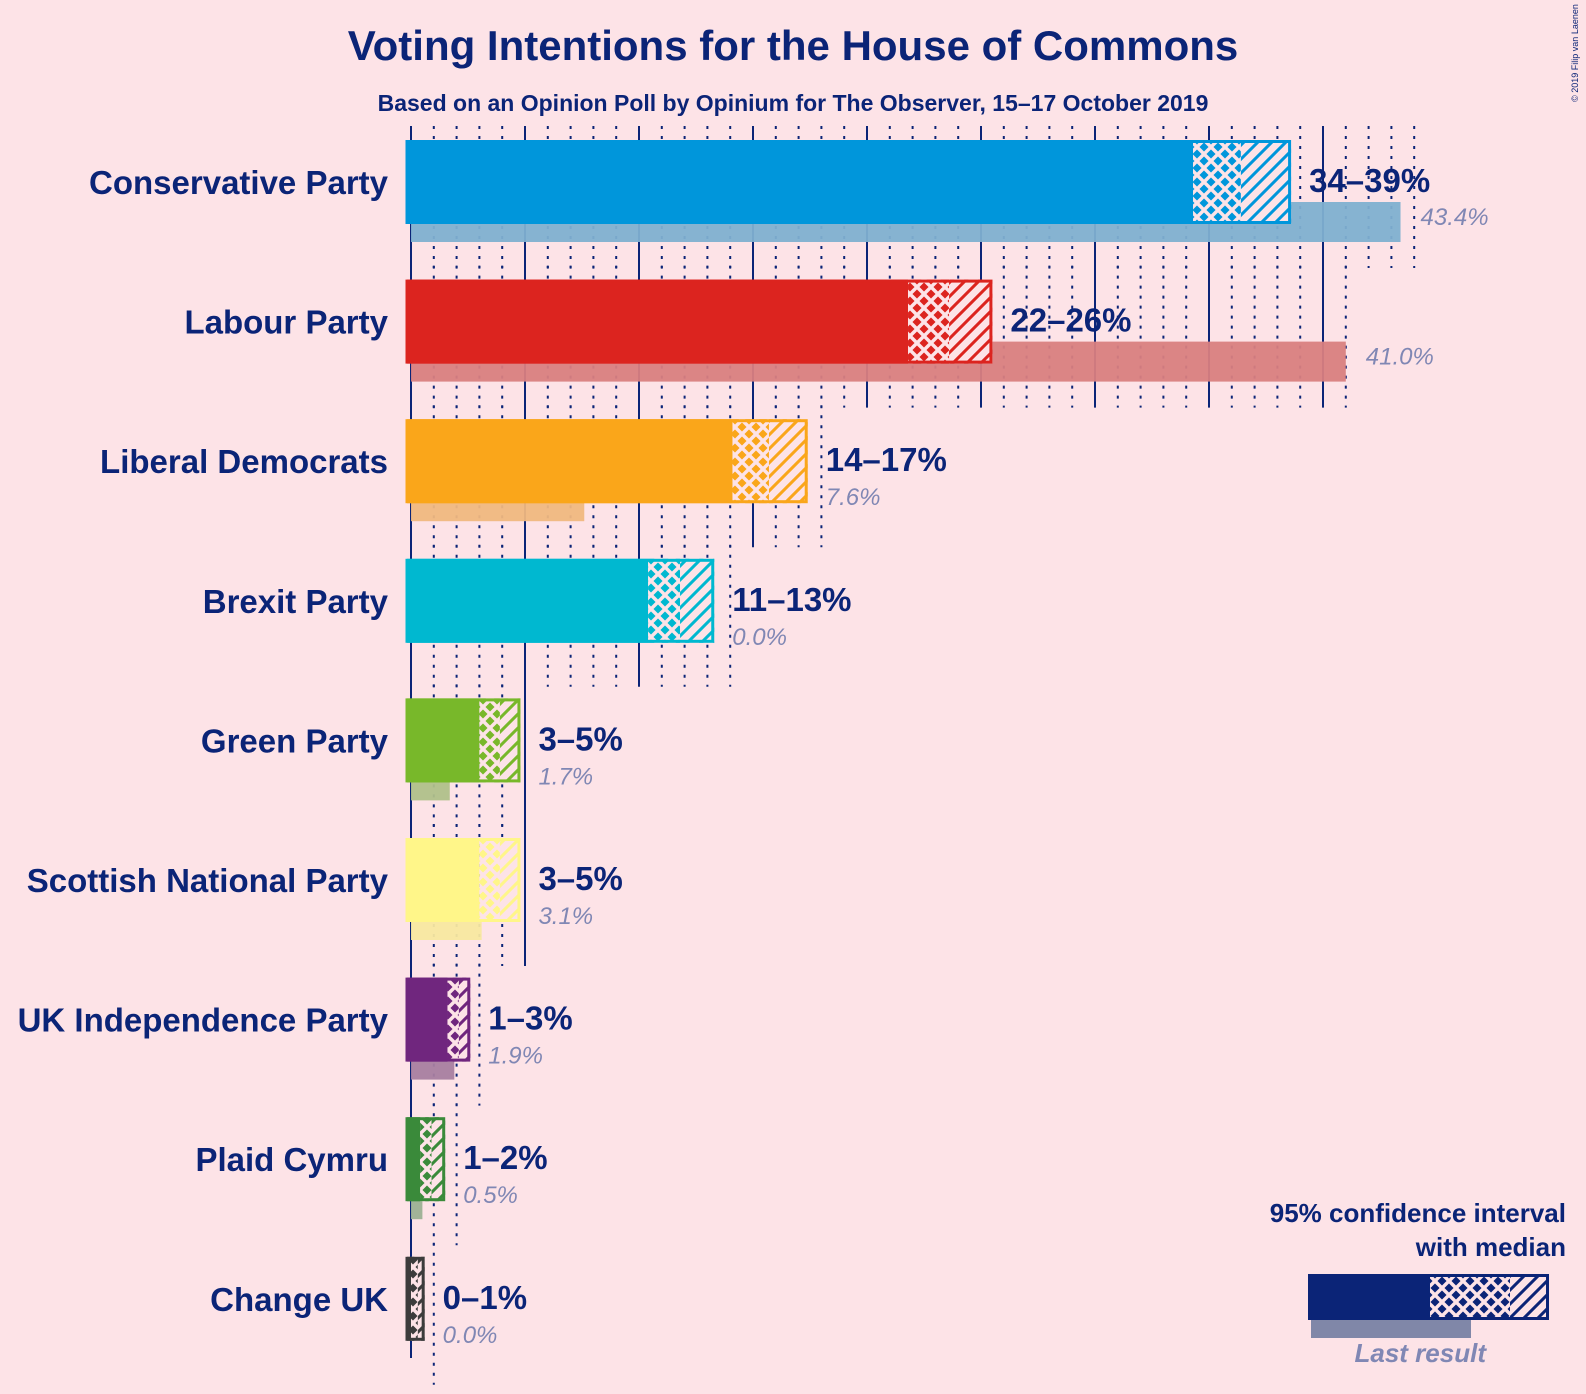  I want to click on ci-label: 34–39%, so click(1369, 180).